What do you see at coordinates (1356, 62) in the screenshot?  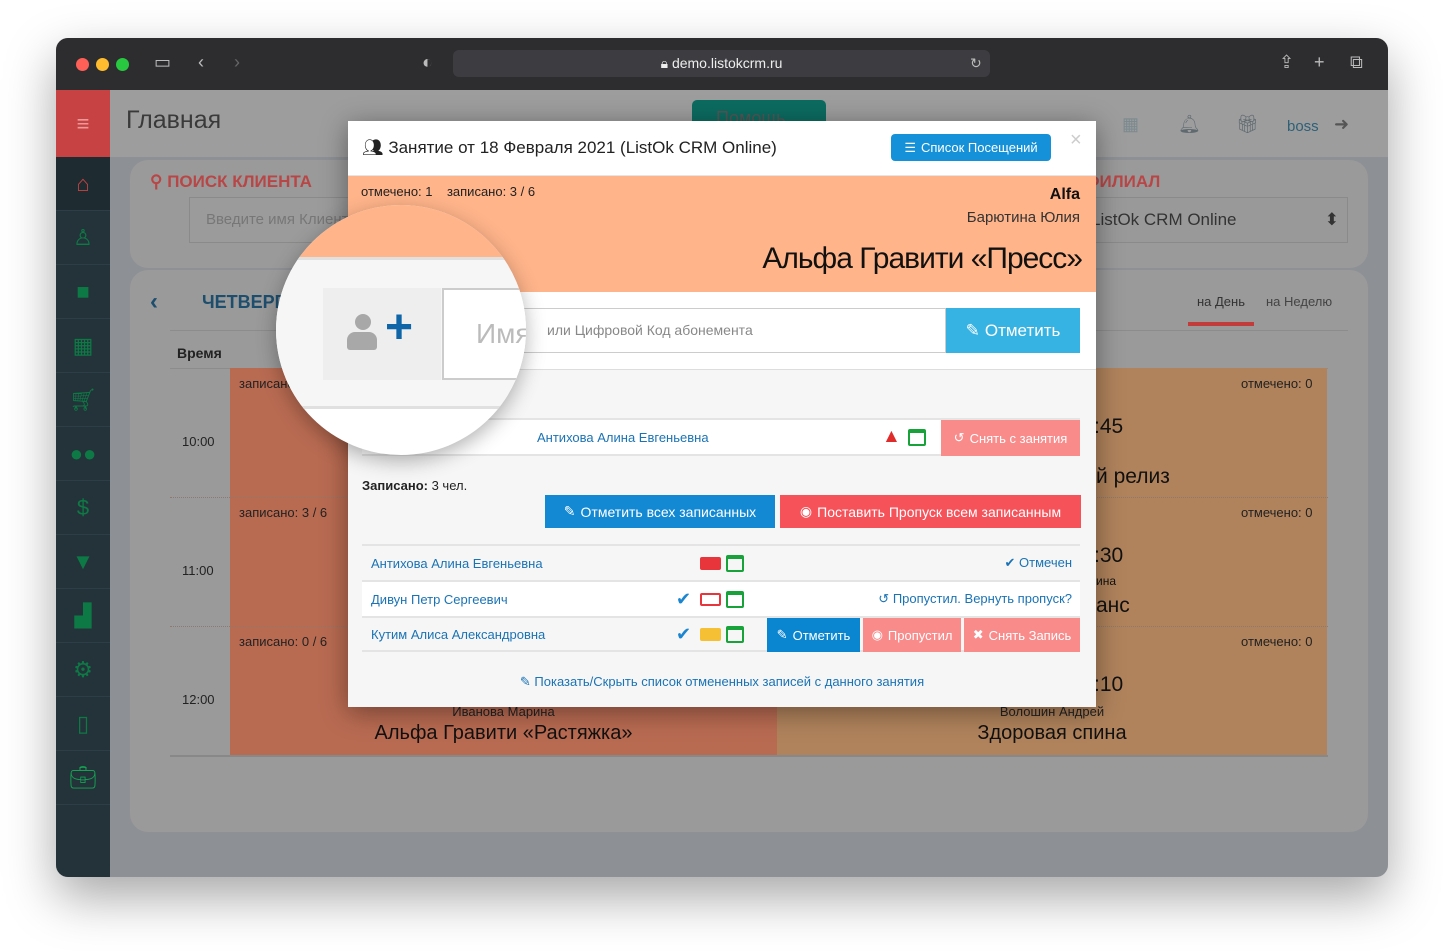 I see `tabs-icon: ⧉` at bounding box center [1356, 62].